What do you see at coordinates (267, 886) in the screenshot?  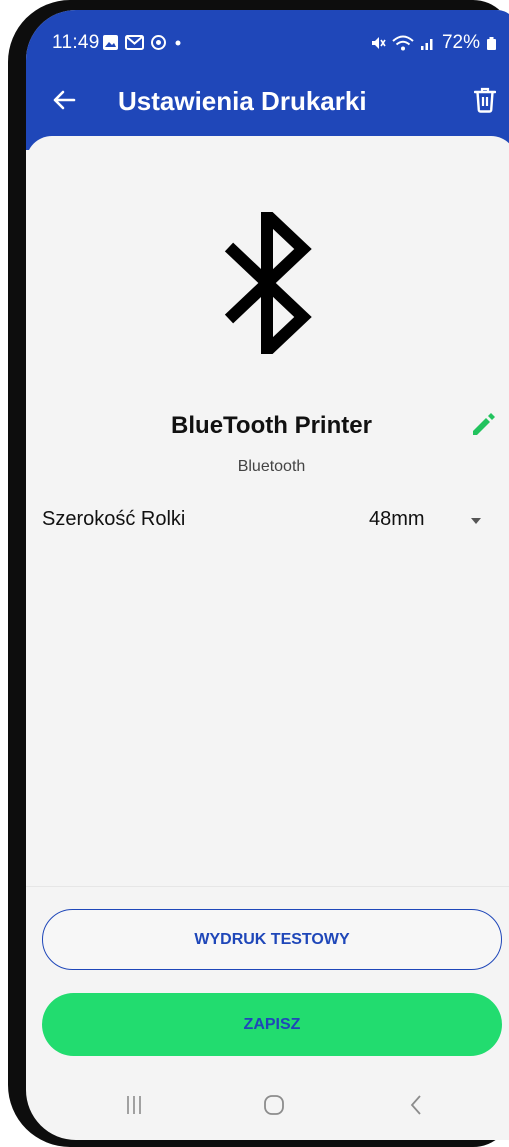 I see `divider` at bounding box center [267, 886].